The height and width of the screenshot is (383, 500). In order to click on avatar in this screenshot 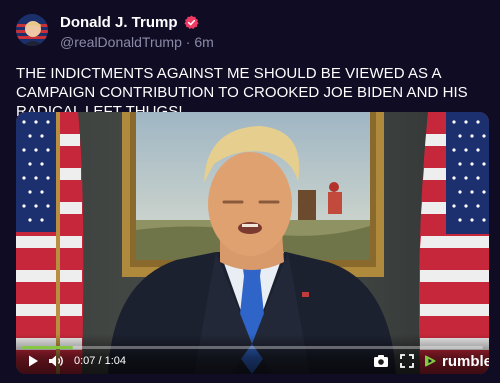, I will do `click(32, 30)`.